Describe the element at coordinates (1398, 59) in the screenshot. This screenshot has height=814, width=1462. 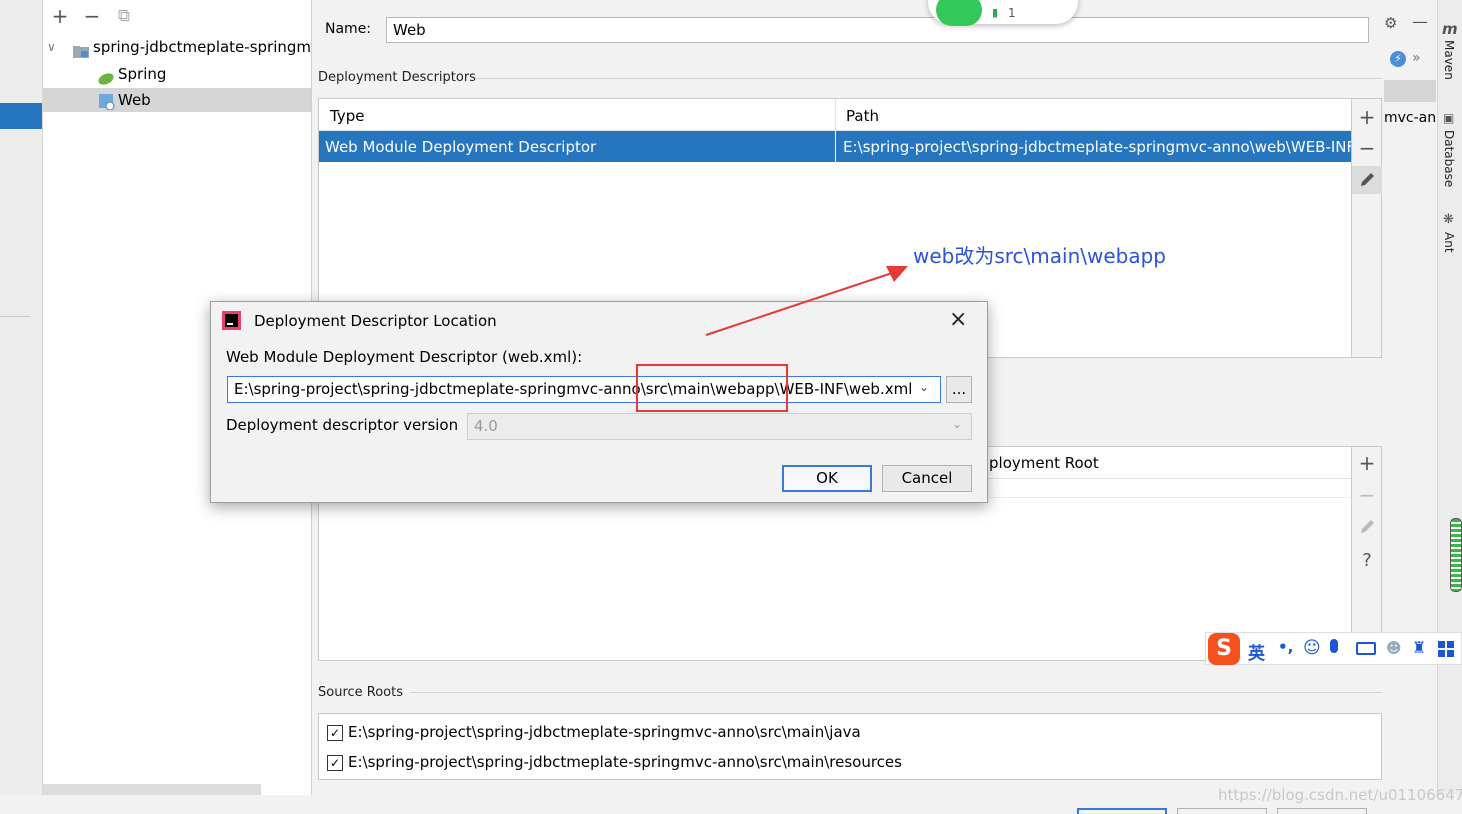
I see `lightning-icon: ⚡` at that location.